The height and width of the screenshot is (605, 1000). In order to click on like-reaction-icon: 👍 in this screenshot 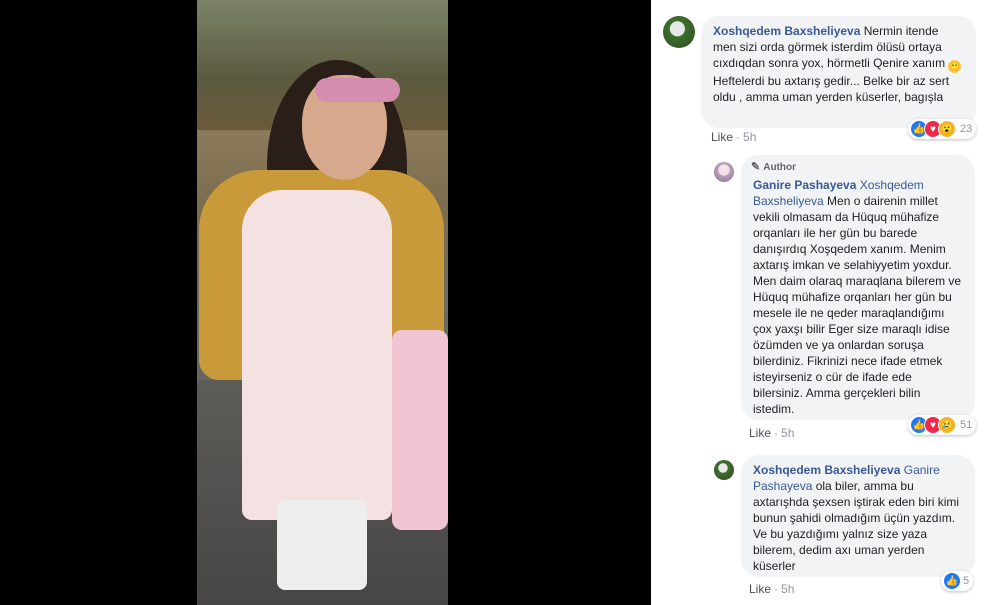, I will do `click(952, 581)`.